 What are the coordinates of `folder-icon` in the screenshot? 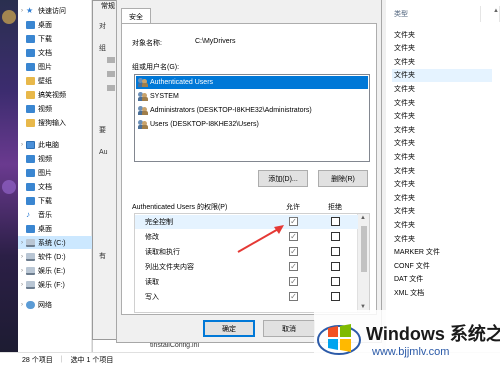 It's located at (30, 122).